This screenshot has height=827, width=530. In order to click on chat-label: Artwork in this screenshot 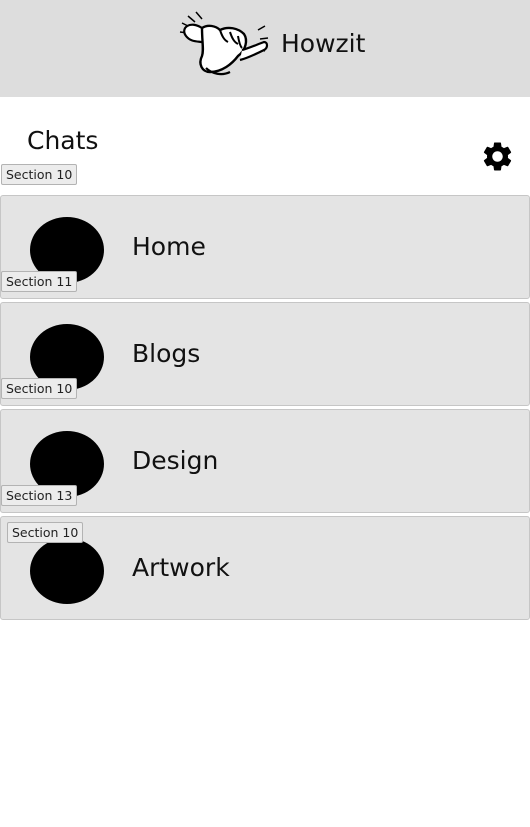, I will do `click(181, 567)`.